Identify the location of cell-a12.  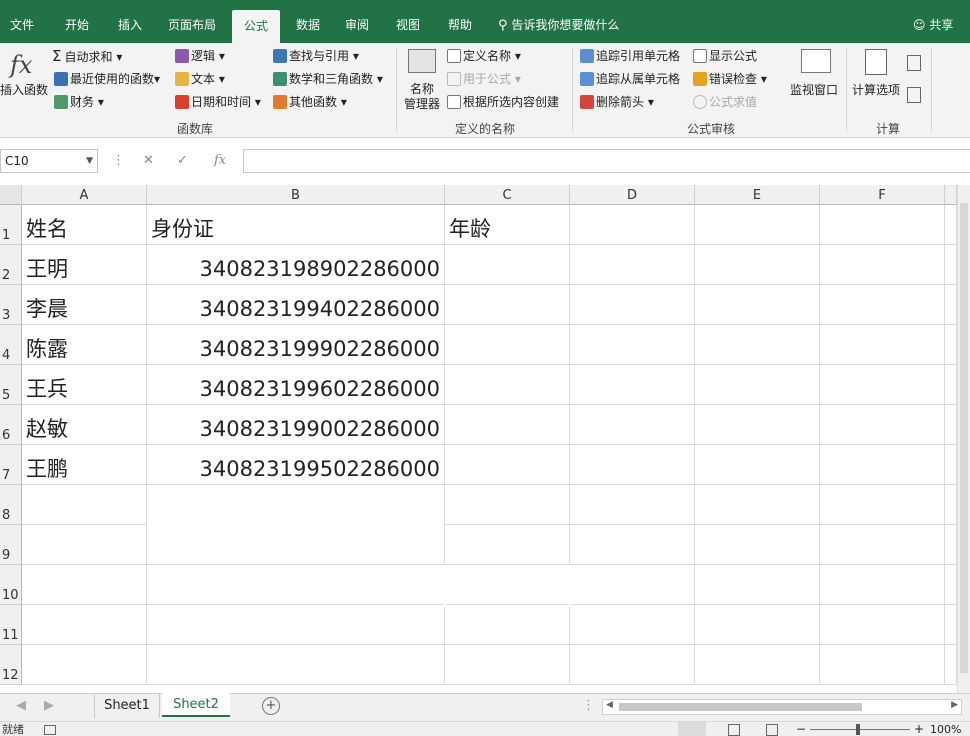
(84, 665).